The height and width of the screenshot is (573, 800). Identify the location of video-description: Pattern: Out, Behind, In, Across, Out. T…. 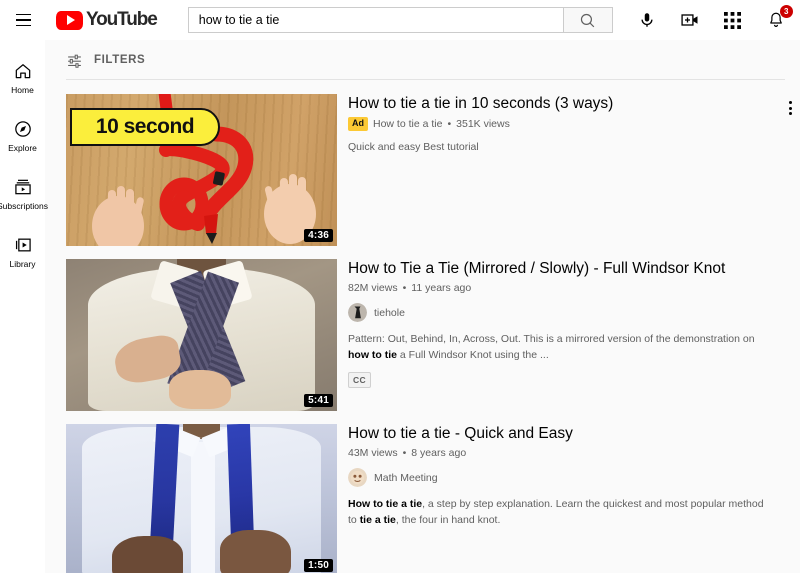
(560, 347).